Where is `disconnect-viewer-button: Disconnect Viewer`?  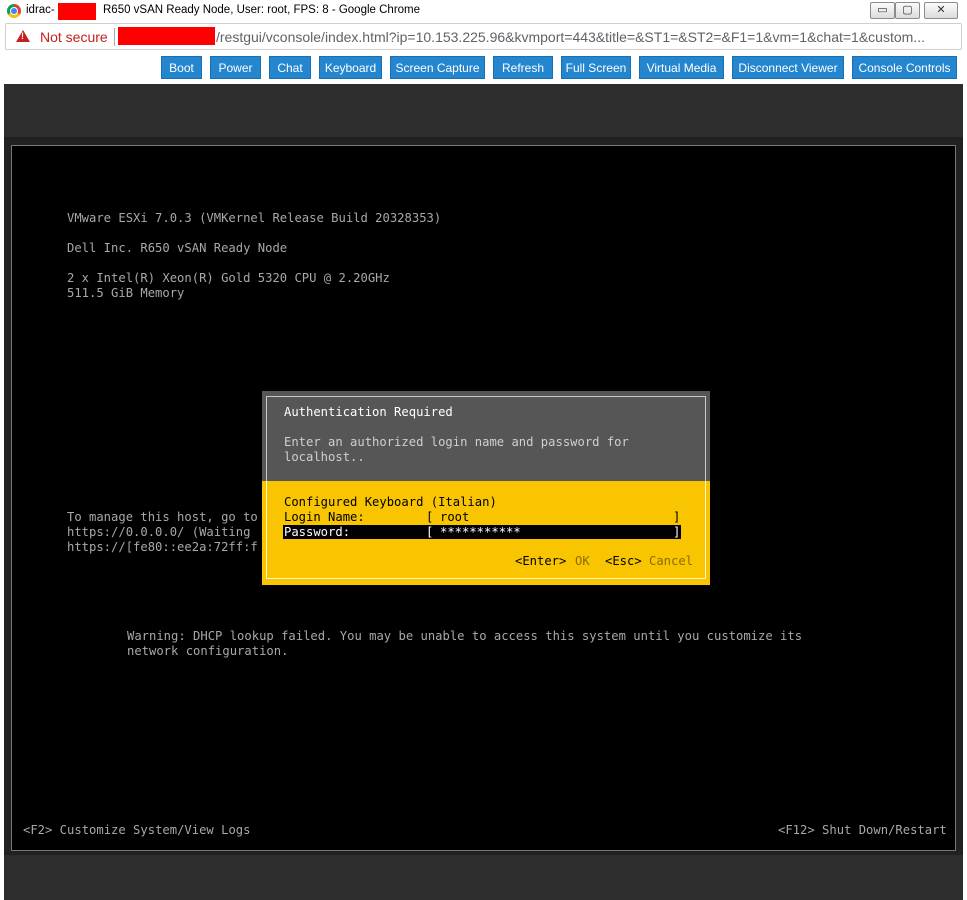
disconnect-viewer-button: Disconnect Viewer is located at coordinates (788, 67).